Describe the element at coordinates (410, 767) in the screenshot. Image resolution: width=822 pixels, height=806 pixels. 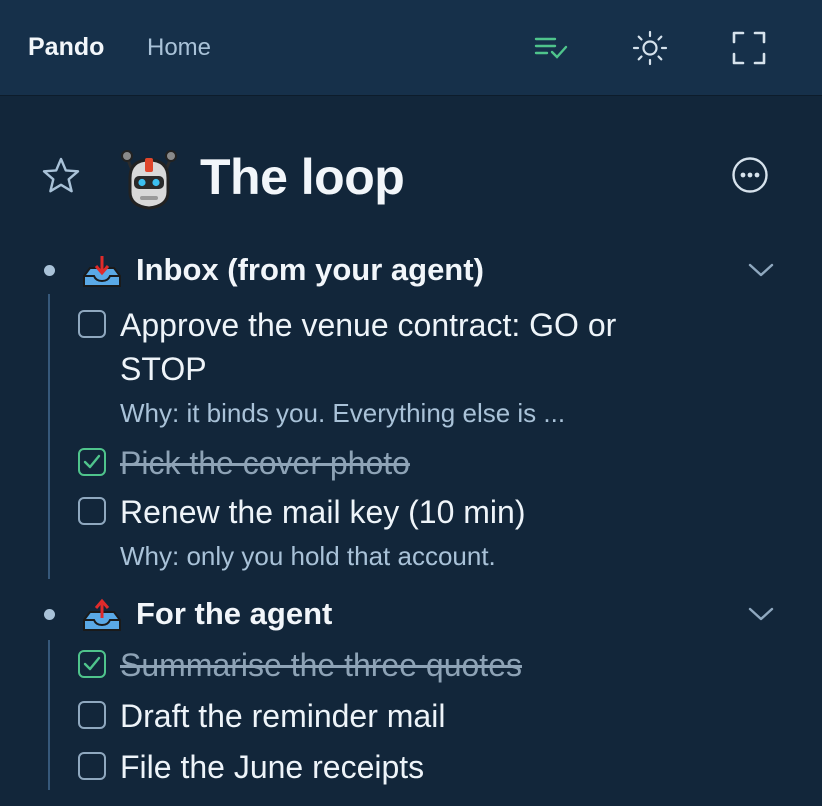
I see `item-label: File the June receipts` at that location.